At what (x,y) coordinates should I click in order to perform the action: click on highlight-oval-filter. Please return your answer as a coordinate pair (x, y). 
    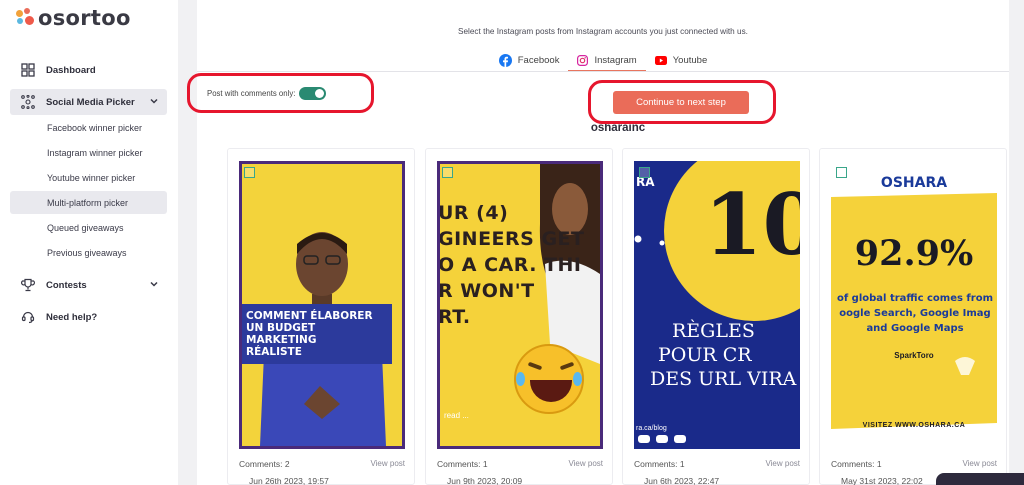
    Looking at the image, I should click on (280, 93).